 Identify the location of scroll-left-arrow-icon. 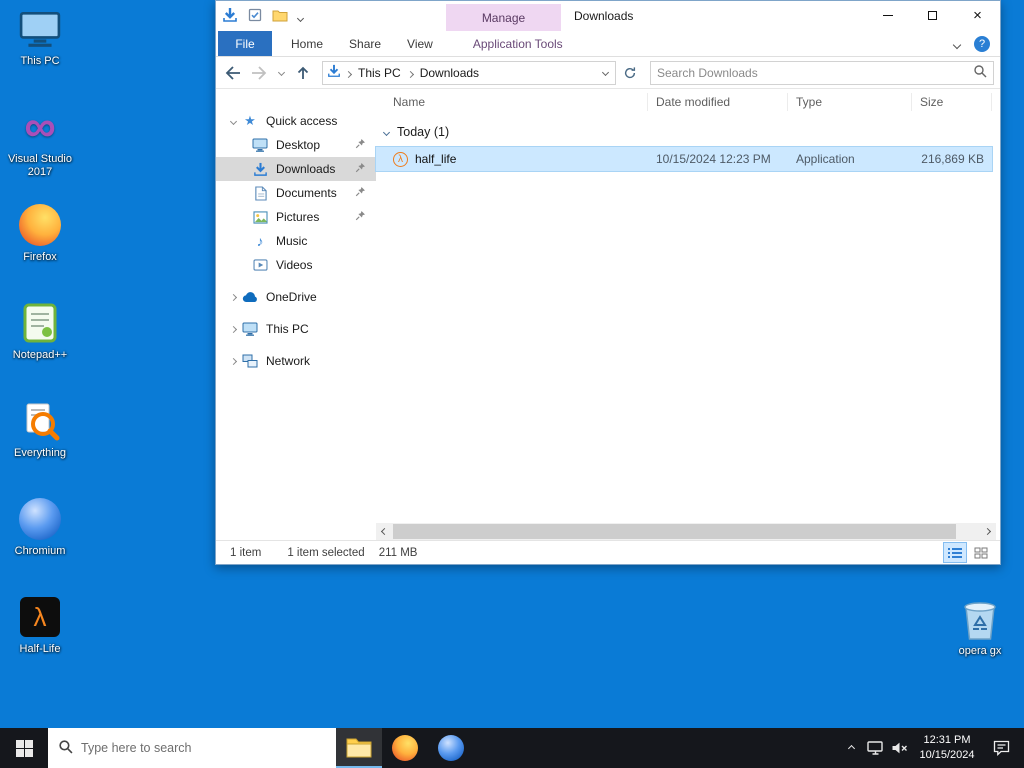
(384, 531).